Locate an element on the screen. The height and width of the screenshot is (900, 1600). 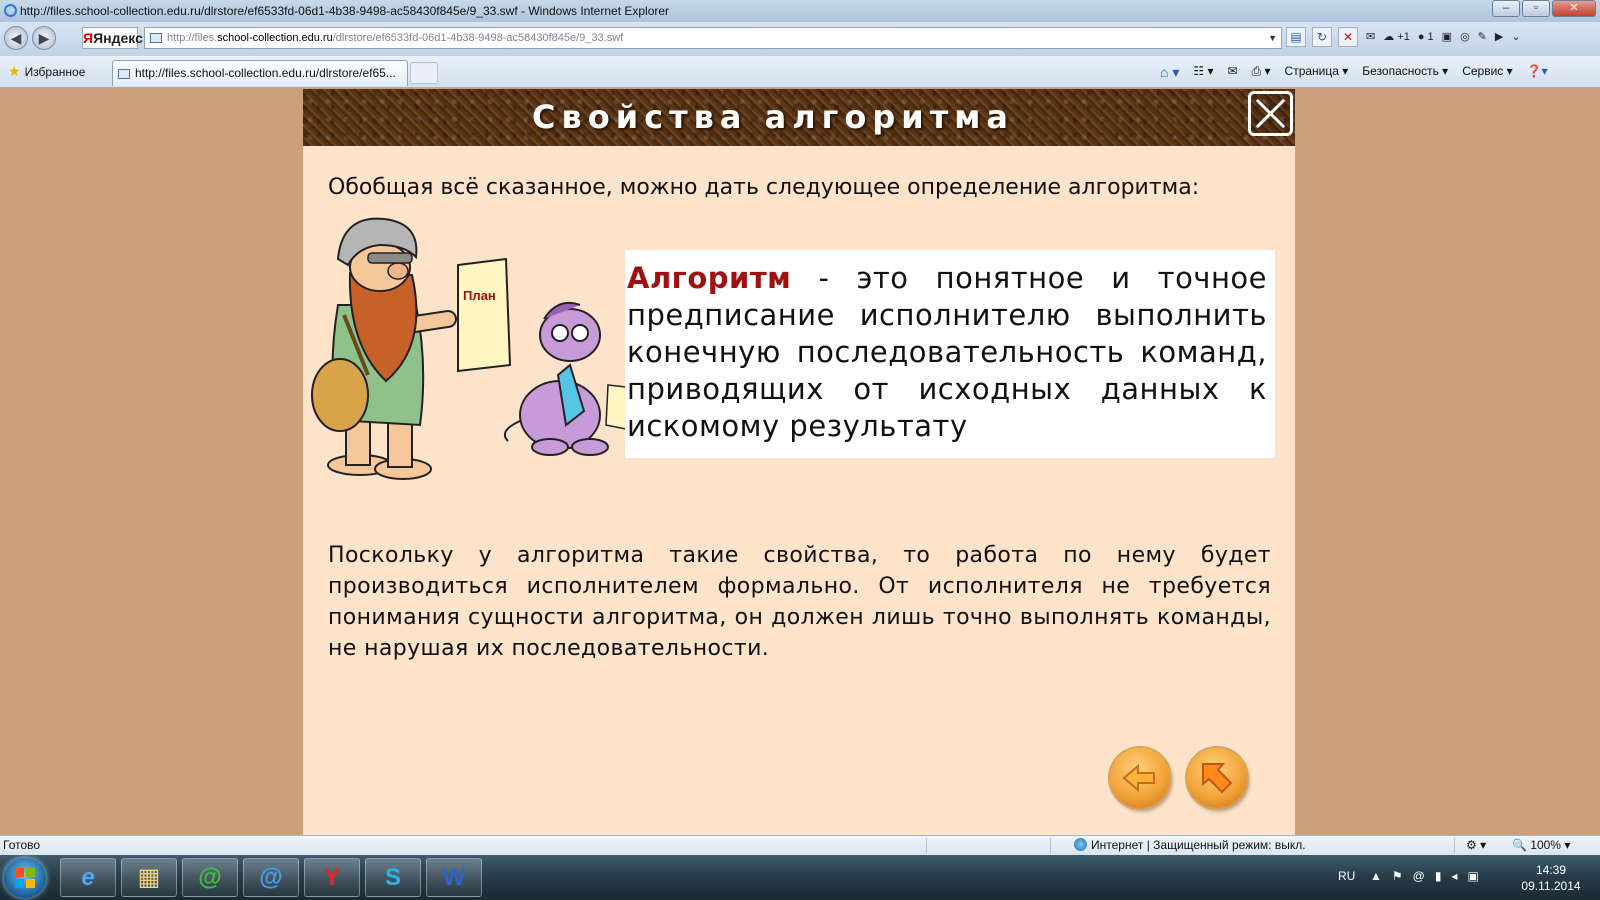
home-nav-button is located at coordinates (1217, 778).